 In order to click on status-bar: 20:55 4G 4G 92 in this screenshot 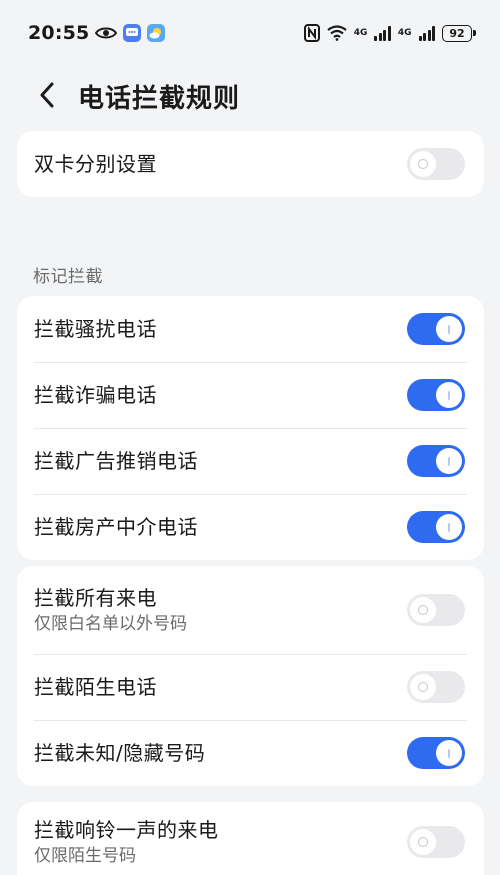, I will do `click(250, 33)`.